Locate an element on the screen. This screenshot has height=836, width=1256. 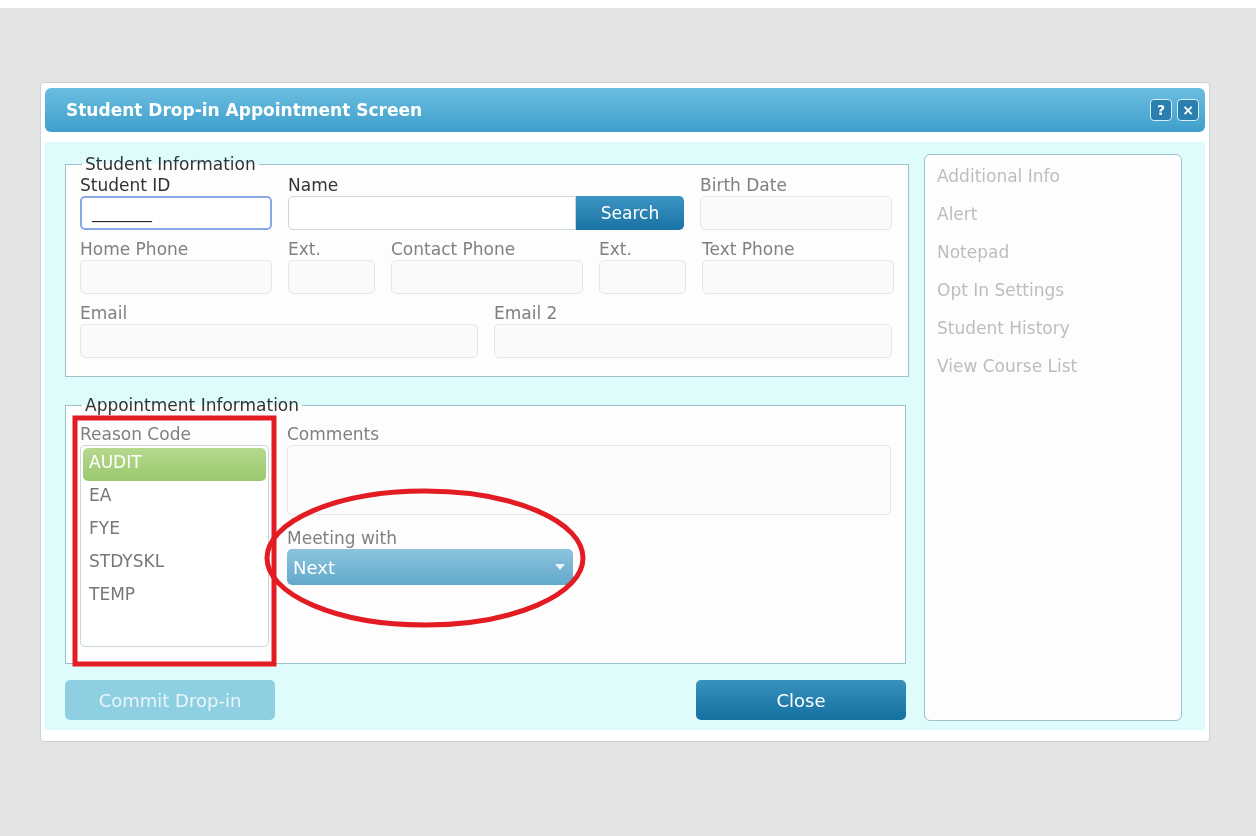
field-label: Student ID is located at coordinates (126, 185).